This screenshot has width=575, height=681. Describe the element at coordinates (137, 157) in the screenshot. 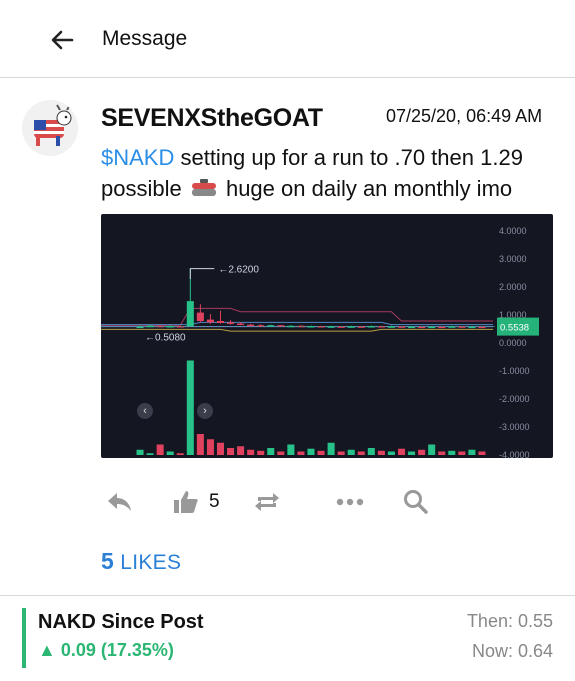

I see `ticker-link: $NAKD` at that location.